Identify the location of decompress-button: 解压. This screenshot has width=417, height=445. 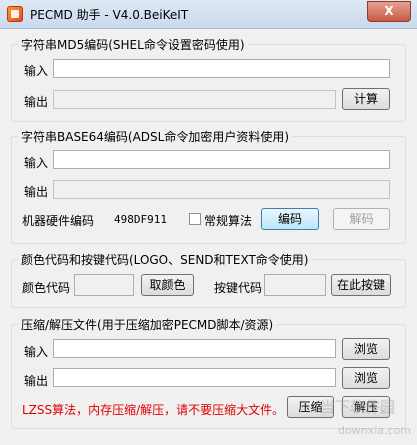
(366, 407).